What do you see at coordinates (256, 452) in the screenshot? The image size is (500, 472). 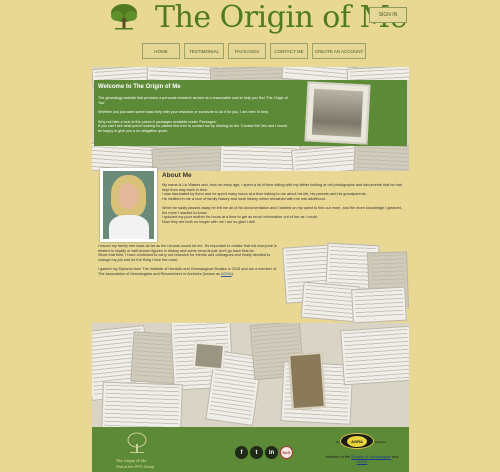 I see `twitter-icon: t` at bounding box center [256, 452].